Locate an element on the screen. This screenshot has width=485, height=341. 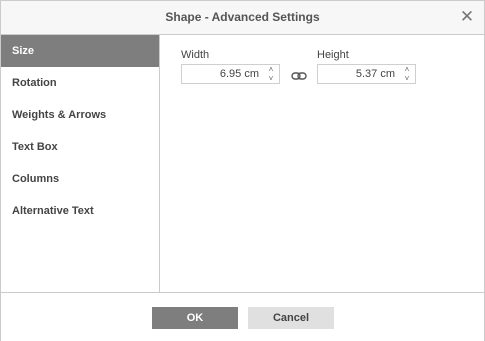
width-spin-arrows: ˄ ˅ is located at coordinates (271, 74).